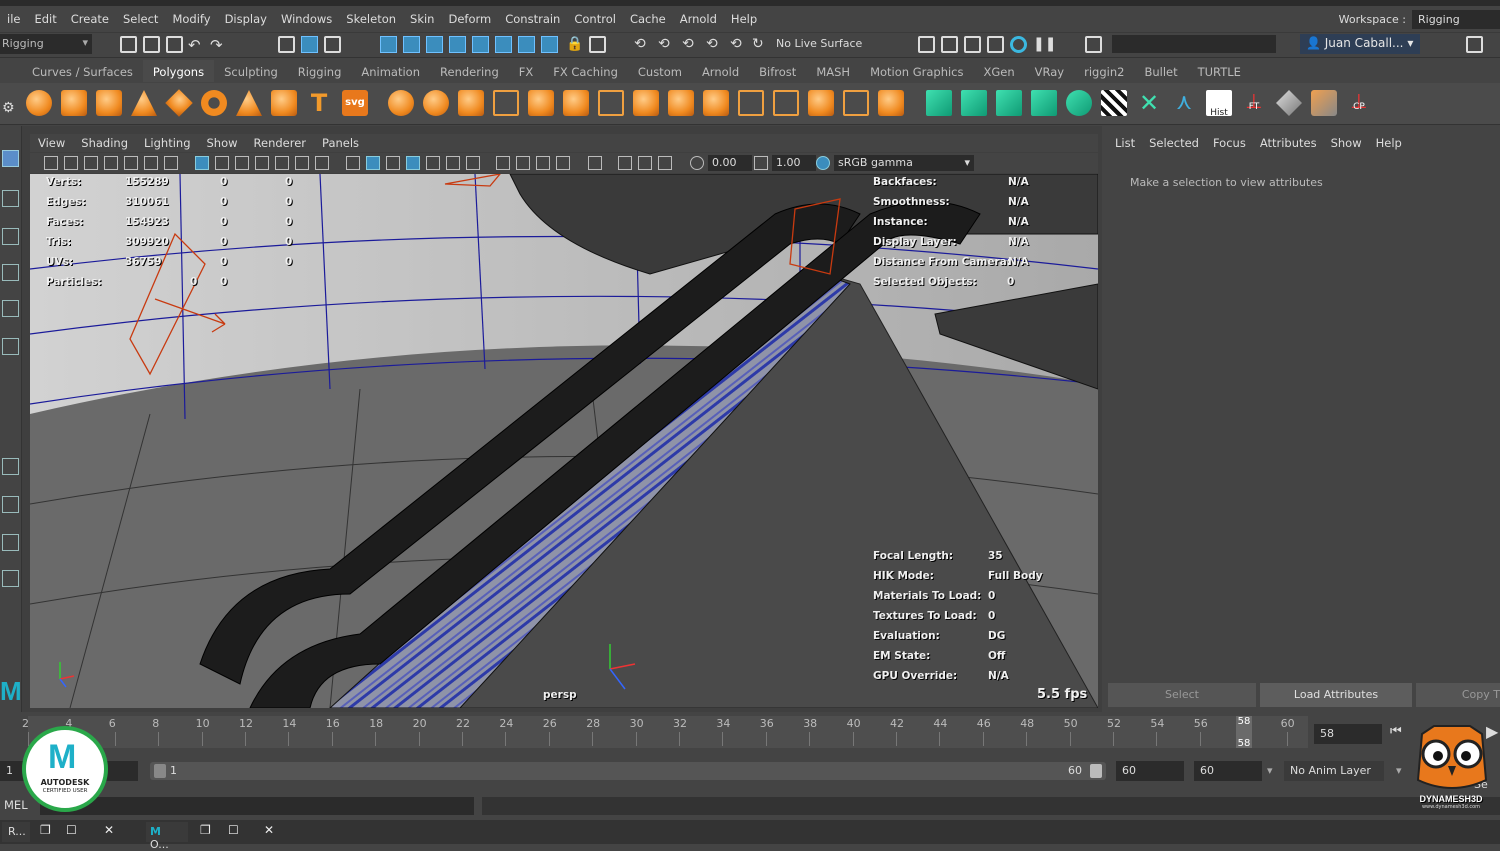 The width and height of the screenshot is (1500, 851). Describe the element at coordinates (453, 163) in the screenshot. I see `use-lights-icon` at that location.